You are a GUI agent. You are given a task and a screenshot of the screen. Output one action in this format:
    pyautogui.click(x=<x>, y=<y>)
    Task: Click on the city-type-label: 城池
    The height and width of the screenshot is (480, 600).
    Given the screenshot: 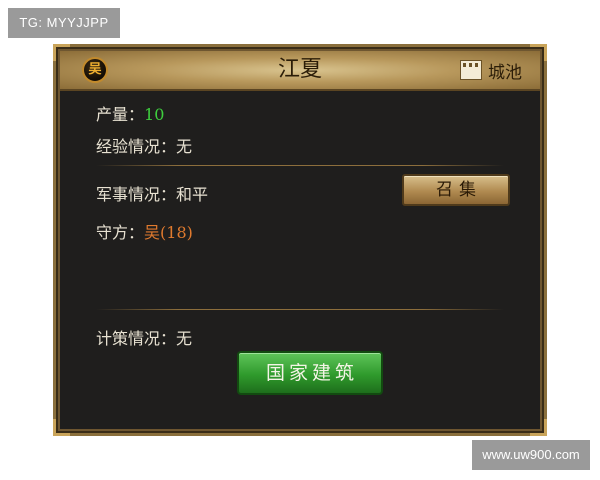 What is the action you would take?
    pyautogui.click(x=505, y=72)
    